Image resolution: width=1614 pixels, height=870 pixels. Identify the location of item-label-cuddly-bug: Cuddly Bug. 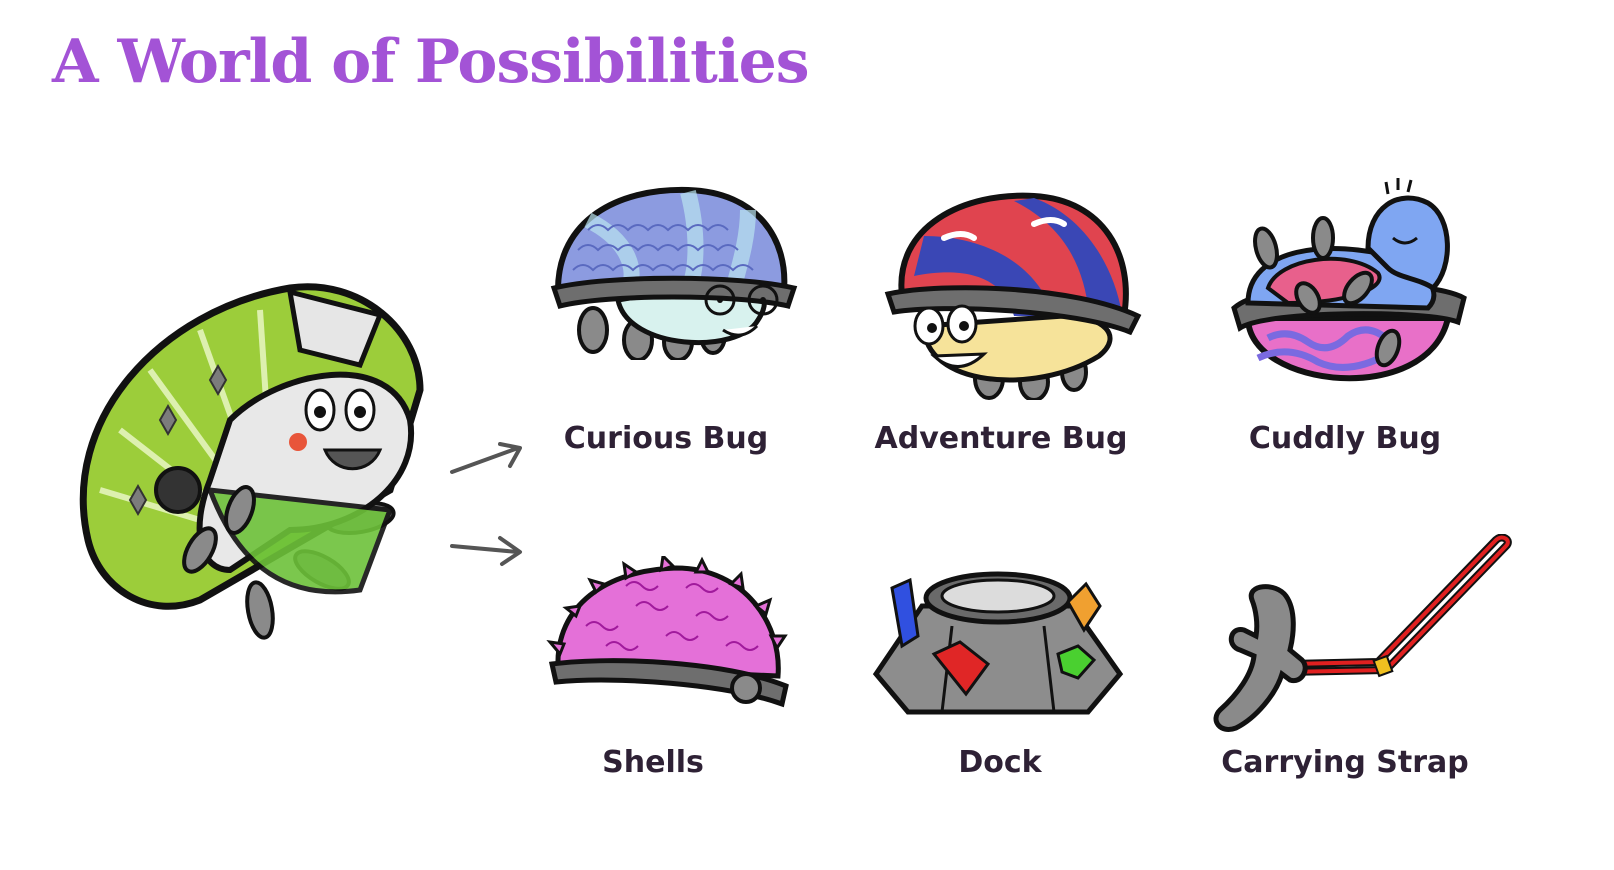
(1345, 438).